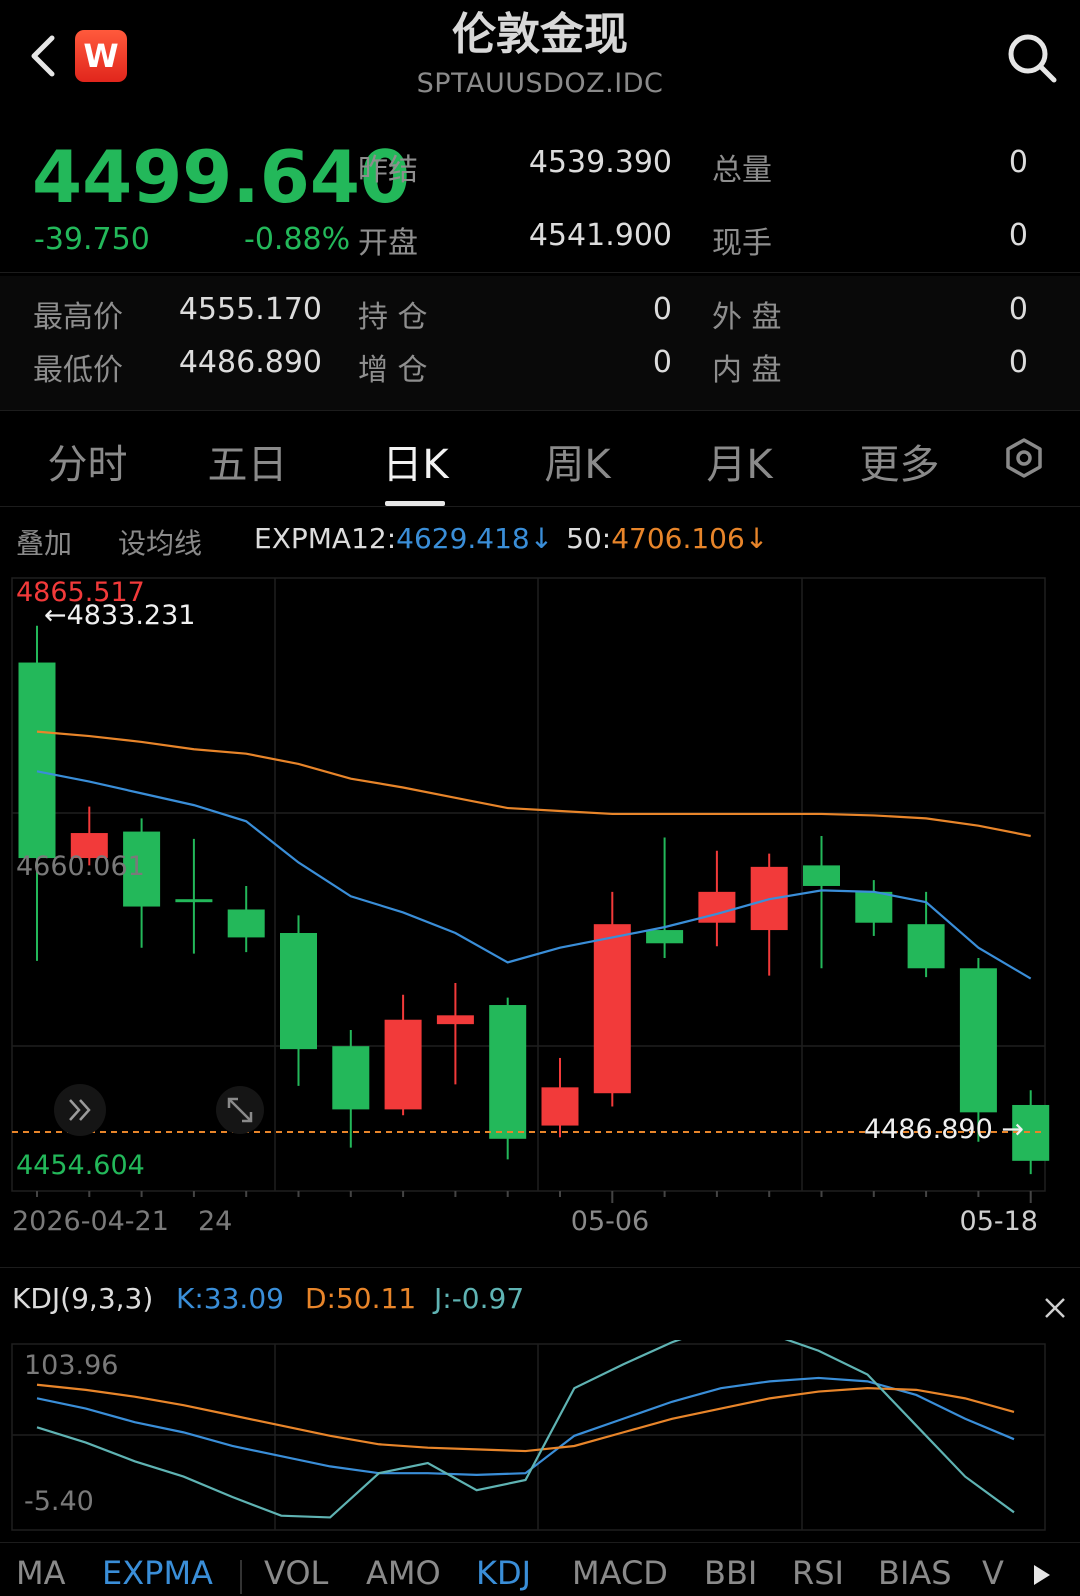 The image size is (1080, 1596). I want to click on kdj-grid, so click(528, 1437).